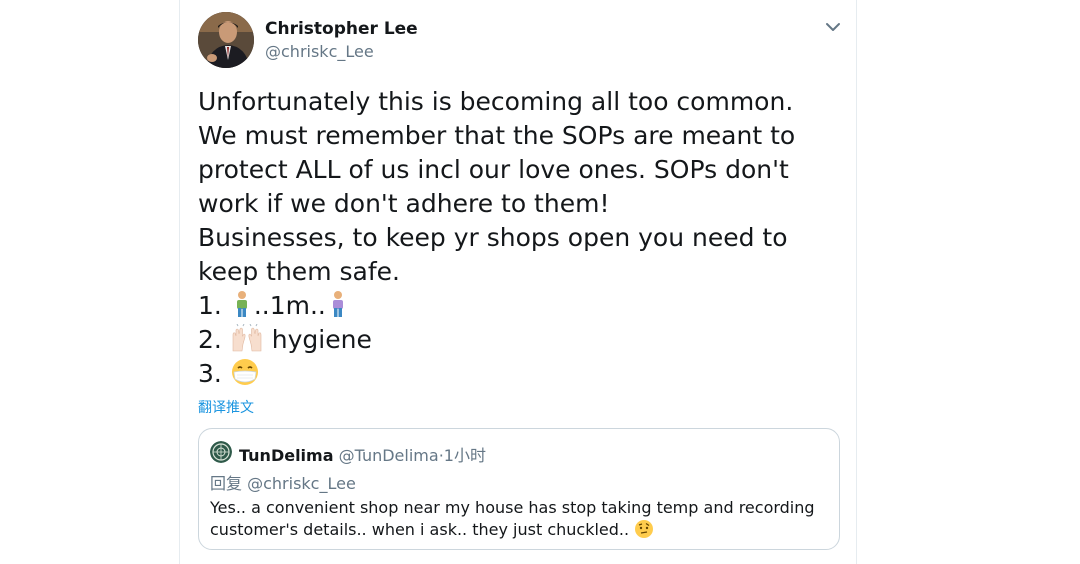 This screenshot has width=1080, height=564. What do you see at coordinates (289, 305) in the screenshot?
I see `distance-text: ..1m..` at bounding box center [289, 305].